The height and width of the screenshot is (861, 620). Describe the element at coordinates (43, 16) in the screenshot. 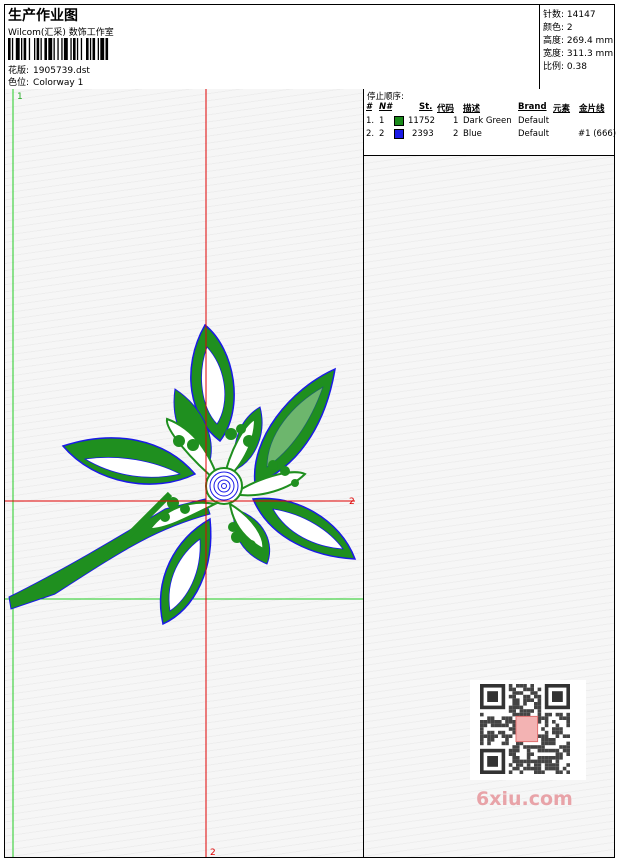

I see `sheet-title: 生产作业图` at that location.